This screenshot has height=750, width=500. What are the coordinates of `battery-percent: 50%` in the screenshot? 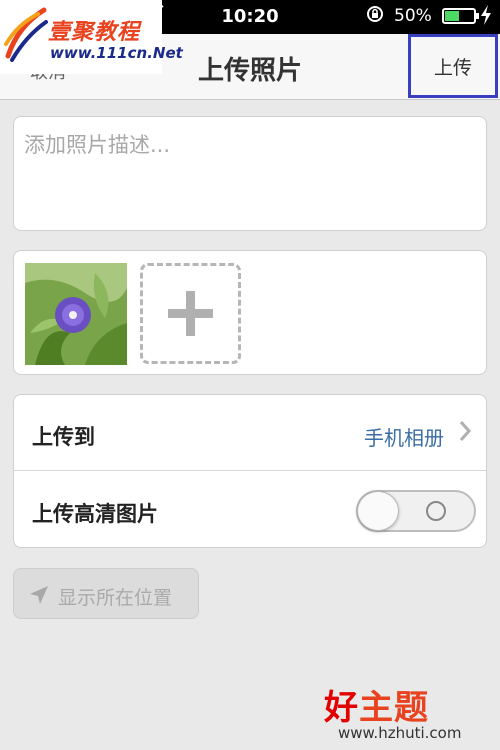 It's located at (413, 16).